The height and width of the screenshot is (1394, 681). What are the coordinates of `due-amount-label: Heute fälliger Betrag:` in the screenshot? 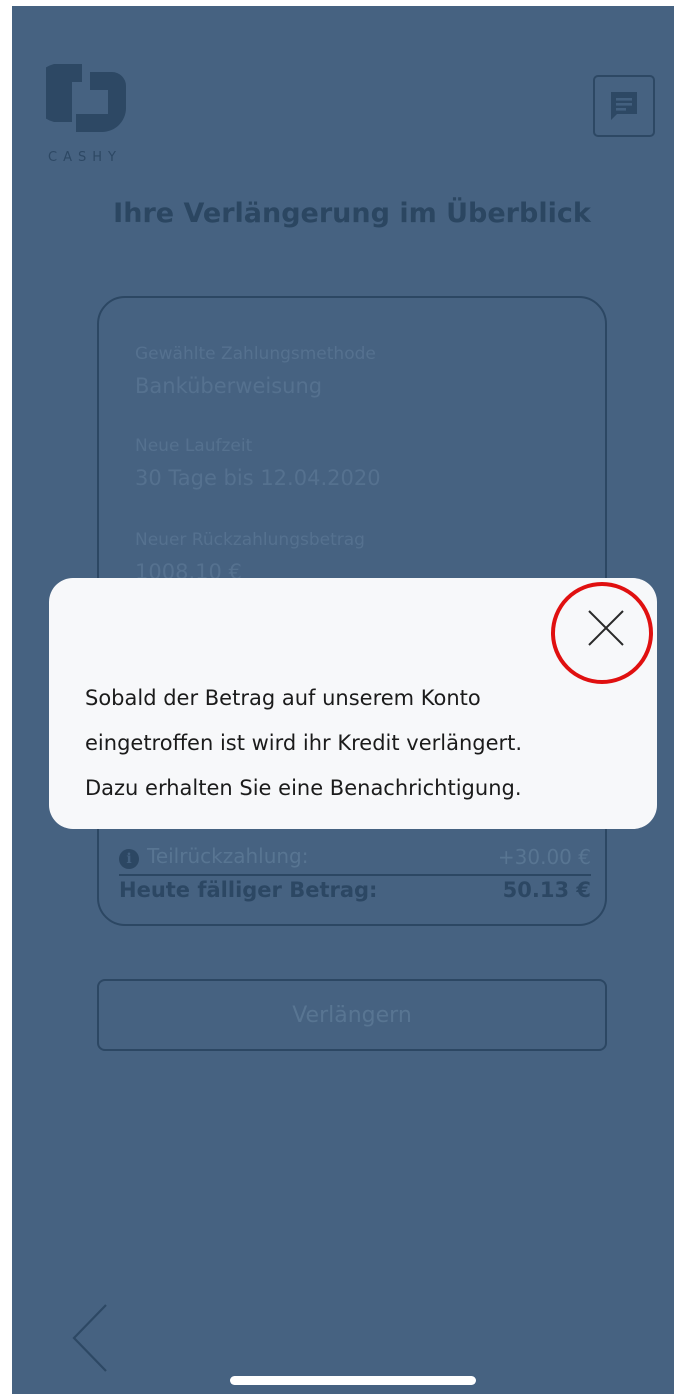 It's located at (248, 890).